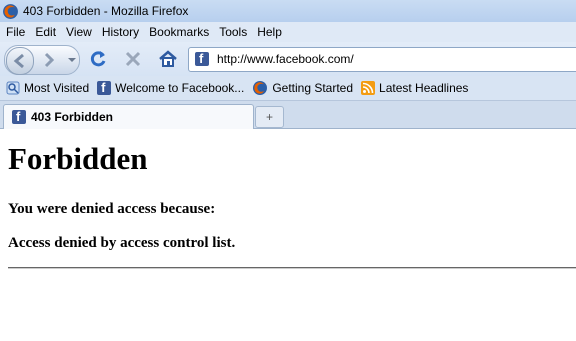 This screenshot has height=341, width=576. I want to click on navigation-toolbar: http://www.facebook.com/, so click(288, 59).